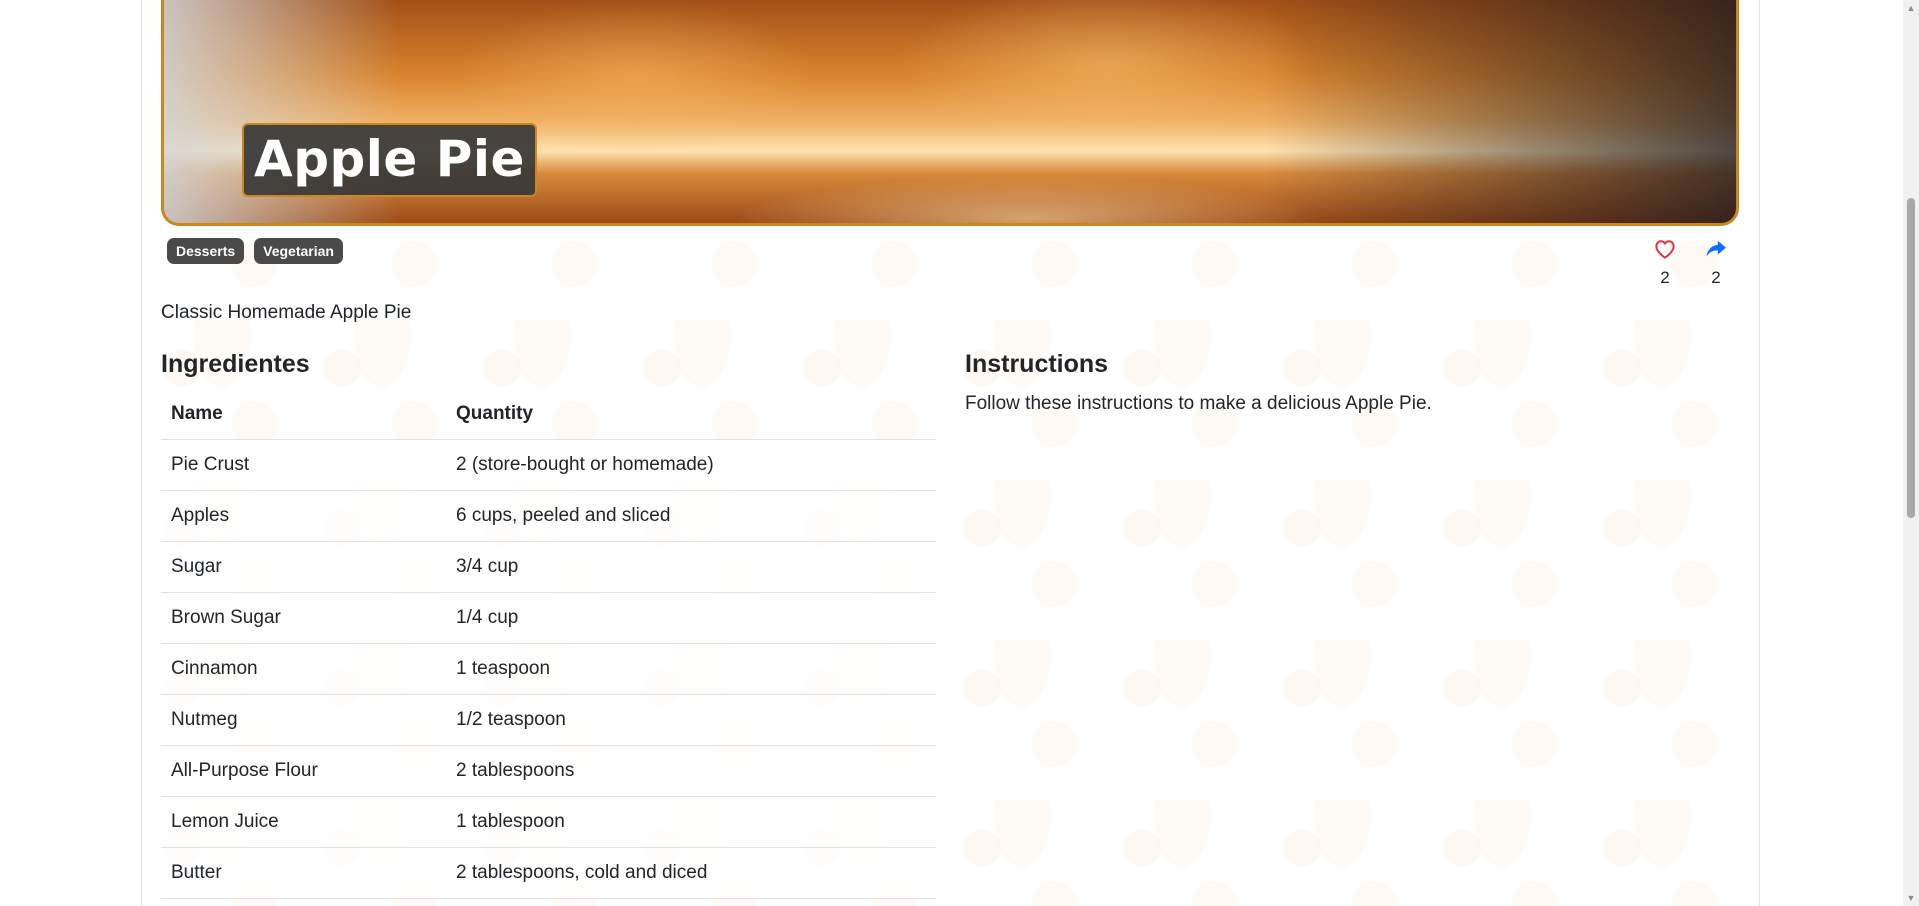  I want to click on ingredient-quantity: 1 tablespoon, so click(691, 822).